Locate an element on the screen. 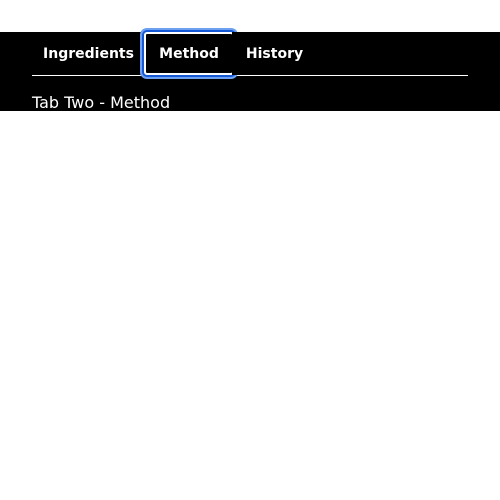  tab-ingredients: Ingredients is located at coordinates (88, 53).